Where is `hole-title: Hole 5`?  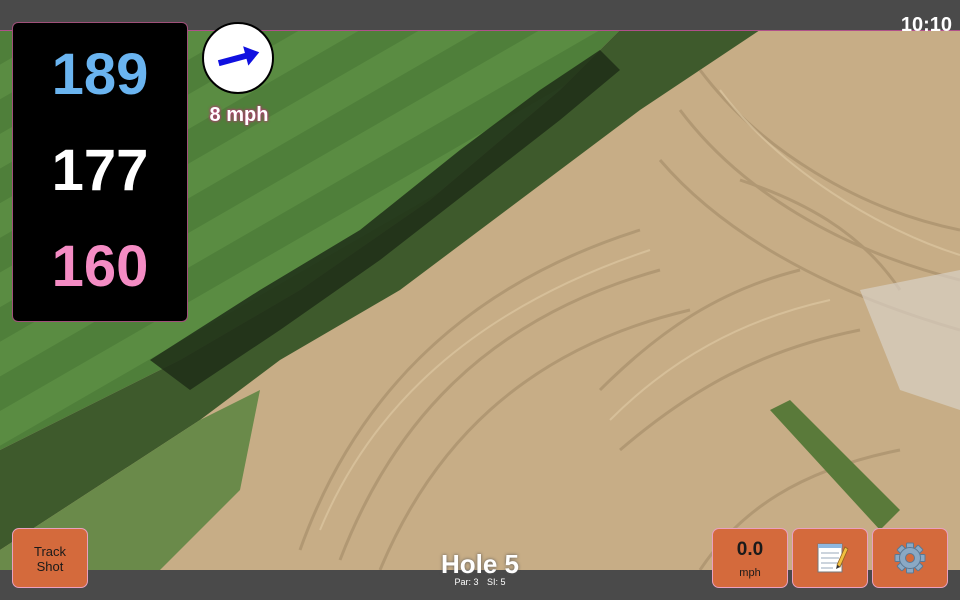 hole-title: Hole 5 is located at coordinates (480, 564).